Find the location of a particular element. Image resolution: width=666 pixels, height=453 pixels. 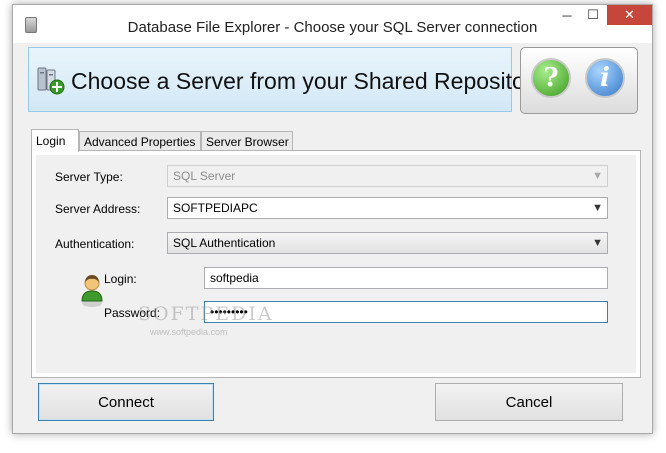

tab-login: Login is located at coordinates (55, 140).